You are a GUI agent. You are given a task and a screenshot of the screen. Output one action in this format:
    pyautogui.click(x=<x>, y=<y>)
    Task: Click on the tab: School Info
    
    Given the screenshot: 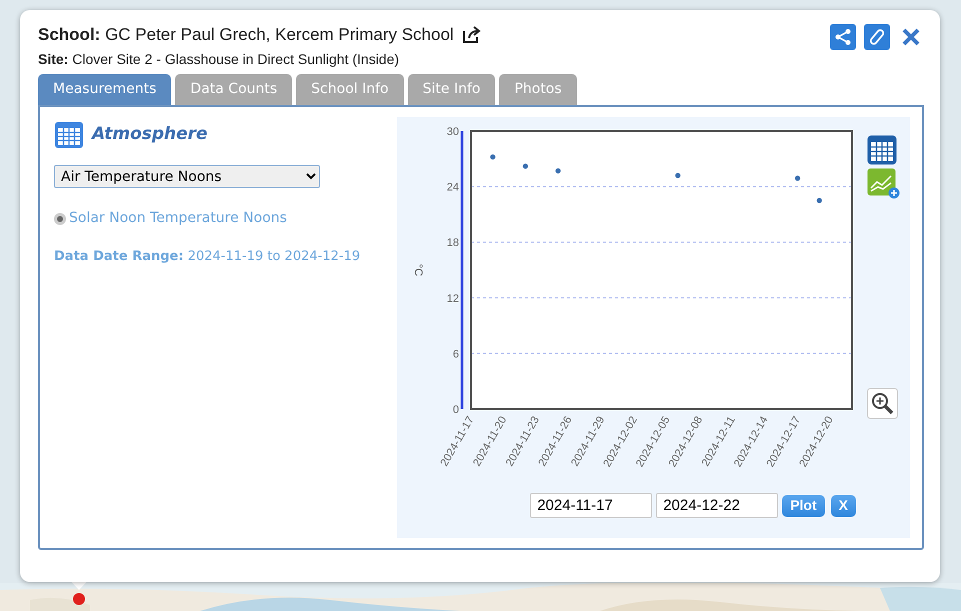 What is the action you would take?
    pyautogui.click(x=350, y=89)
    